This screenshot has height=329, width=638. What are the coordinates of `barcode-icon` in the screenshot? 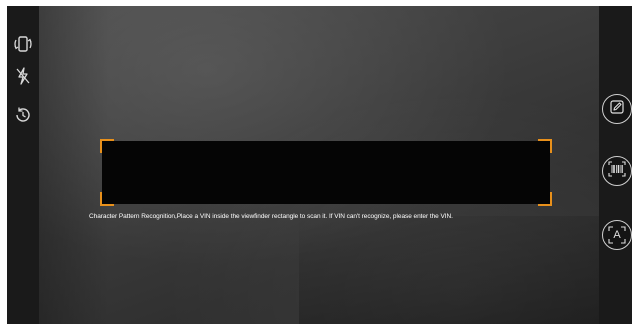 It's located at (617, 171).